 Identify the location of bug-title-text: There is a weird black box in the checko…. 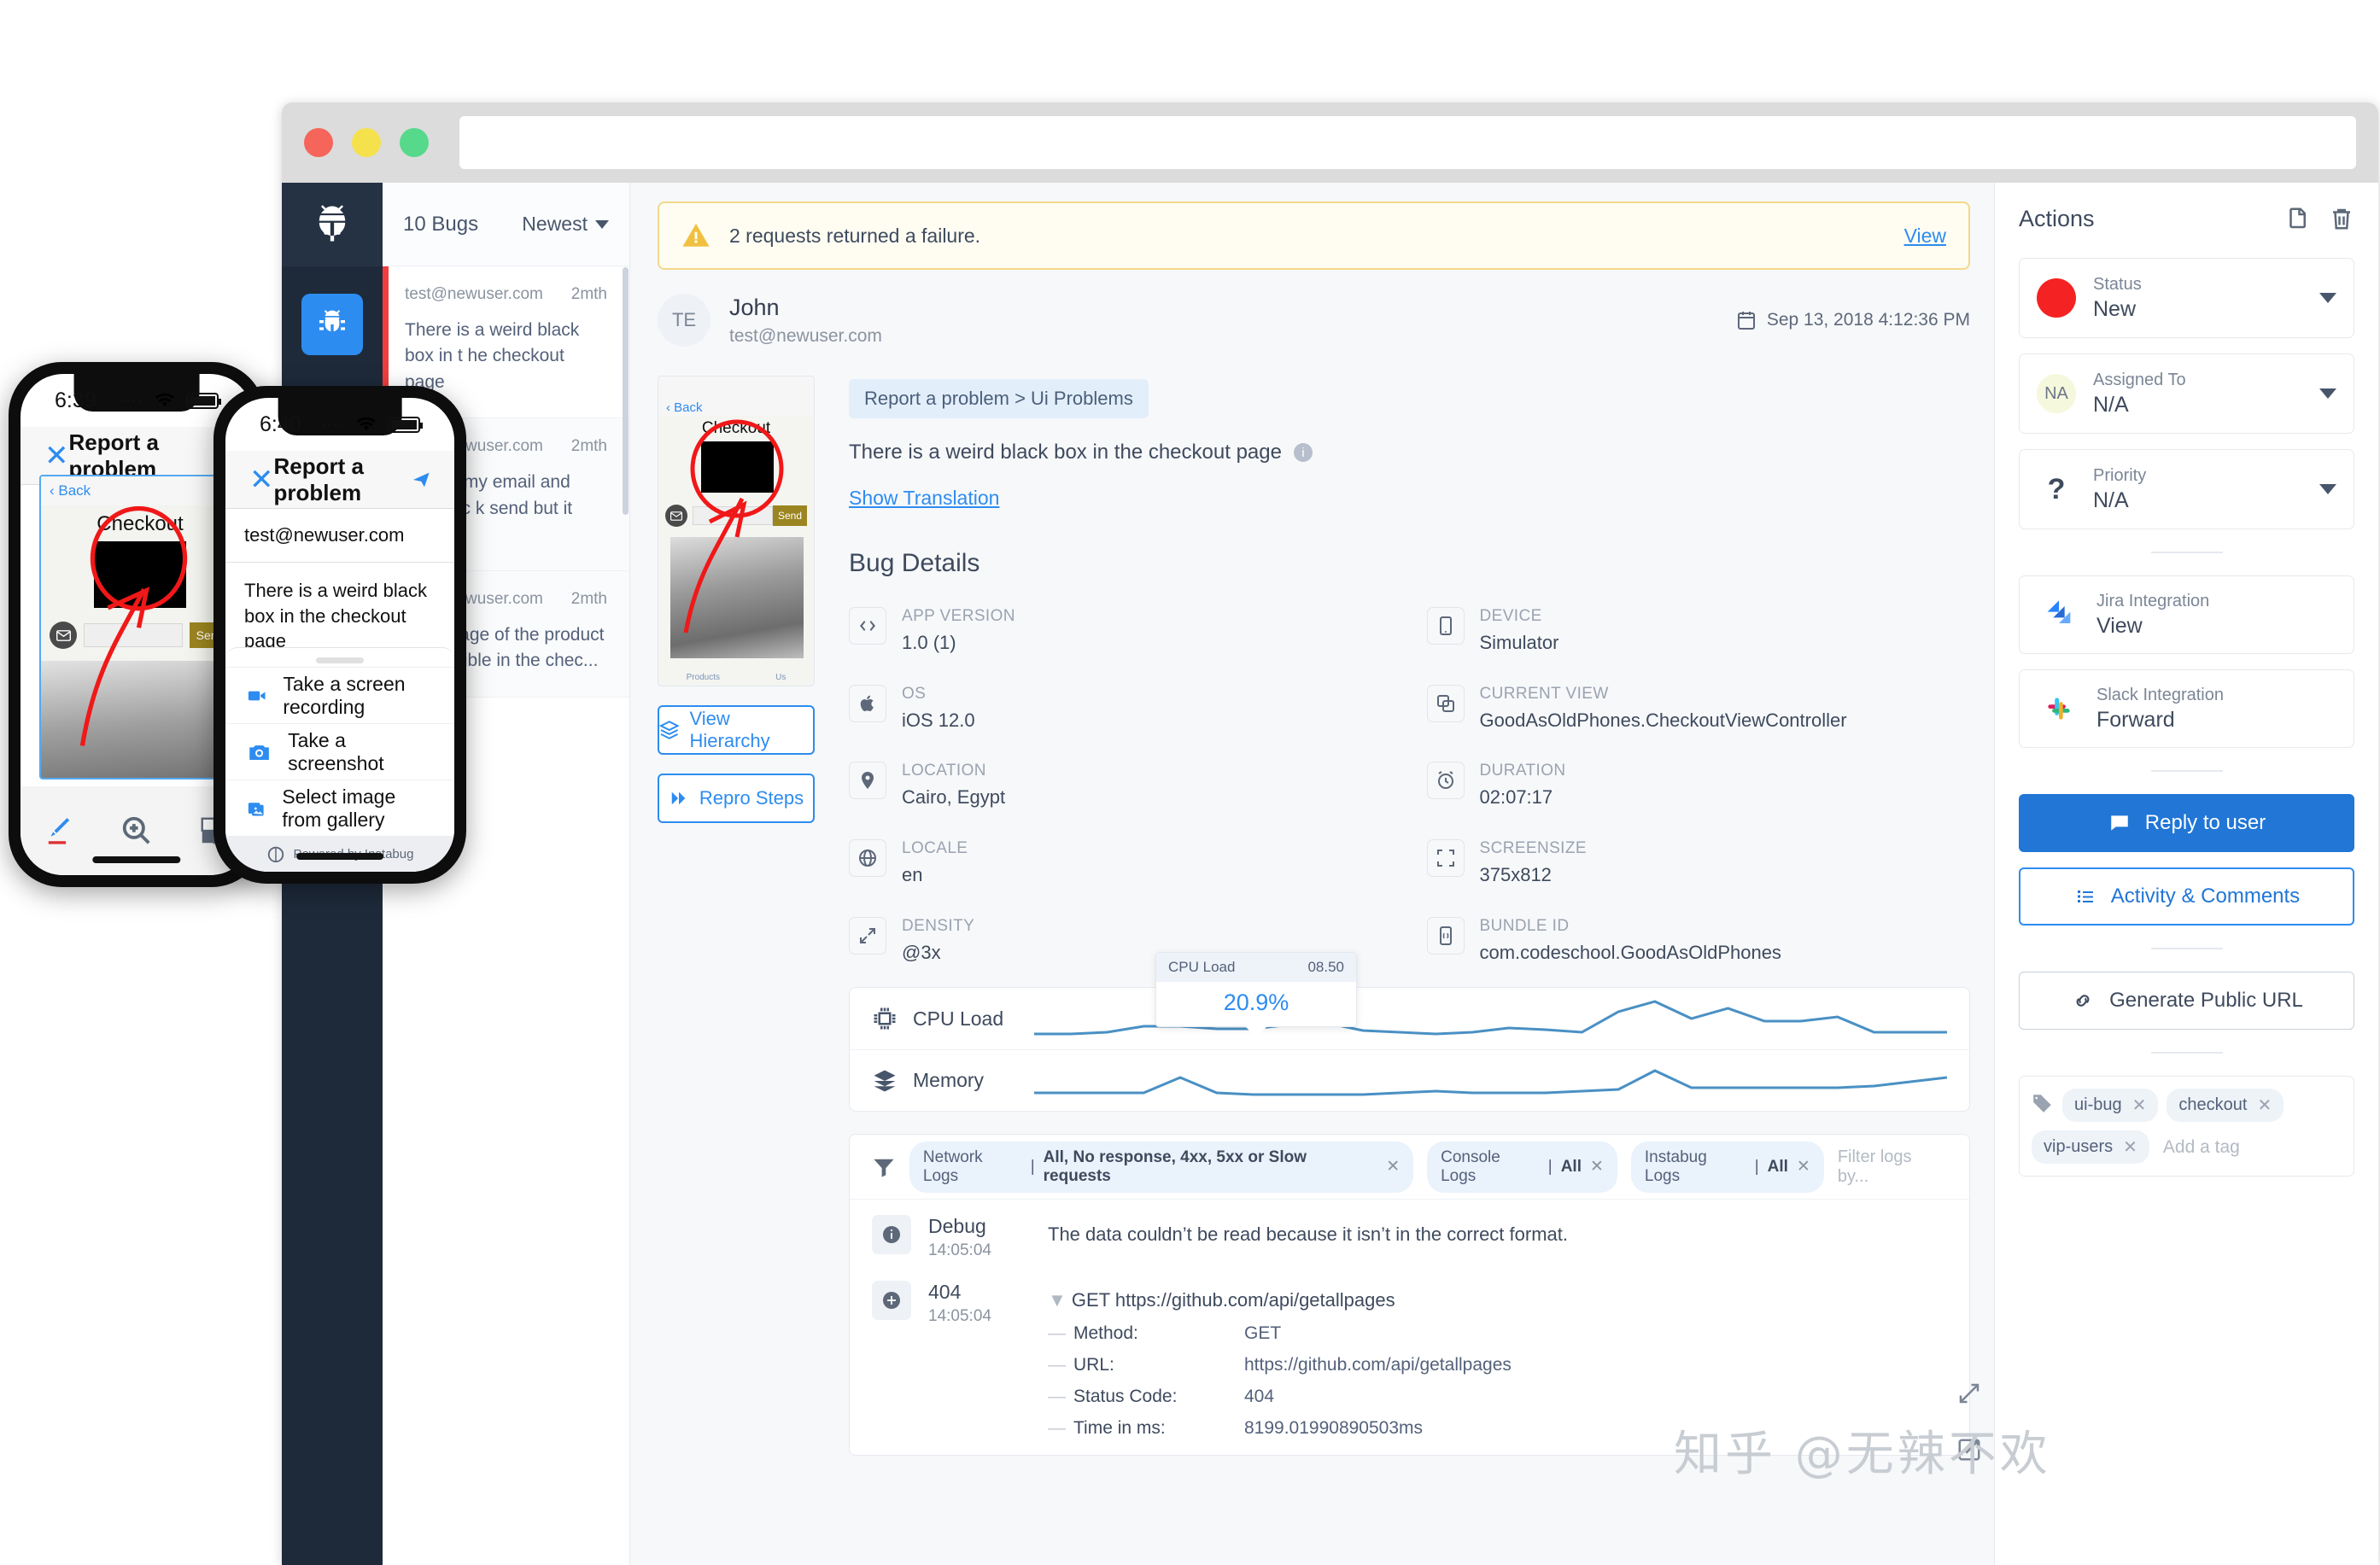
(1065, 452).